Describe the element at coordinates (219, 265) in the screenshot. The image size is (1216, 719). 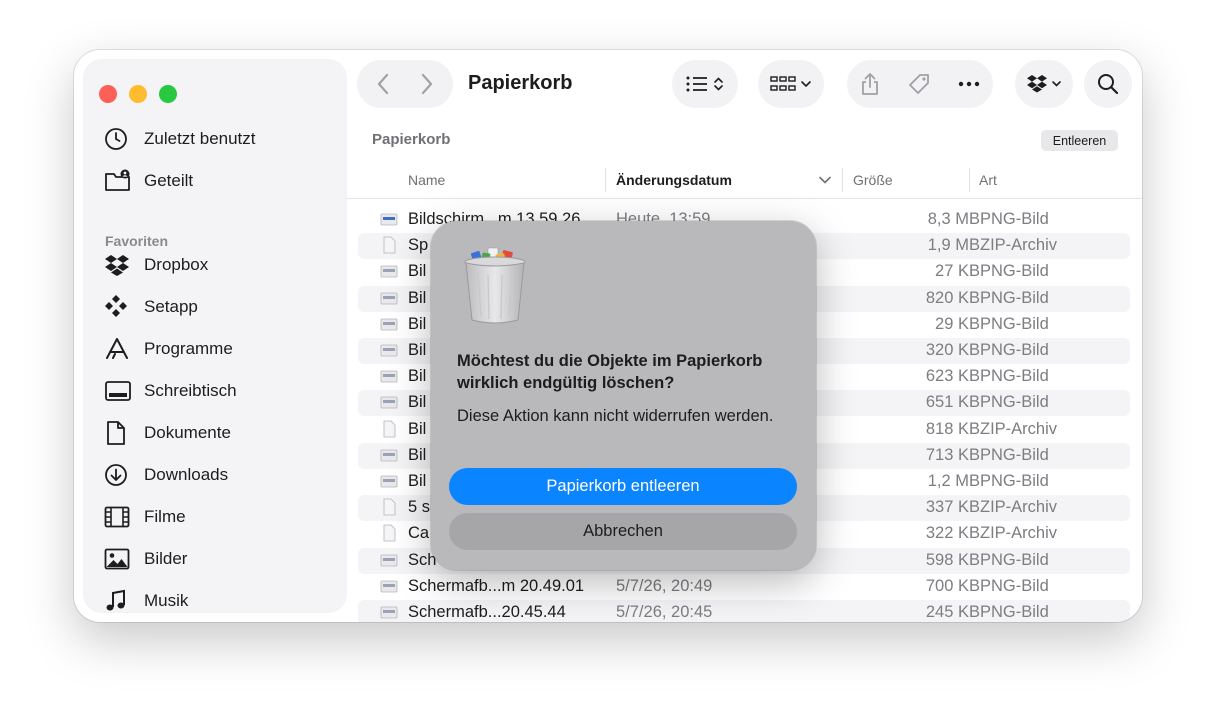
I see `sidebar-item-dropbox: Dropbox` at that location.